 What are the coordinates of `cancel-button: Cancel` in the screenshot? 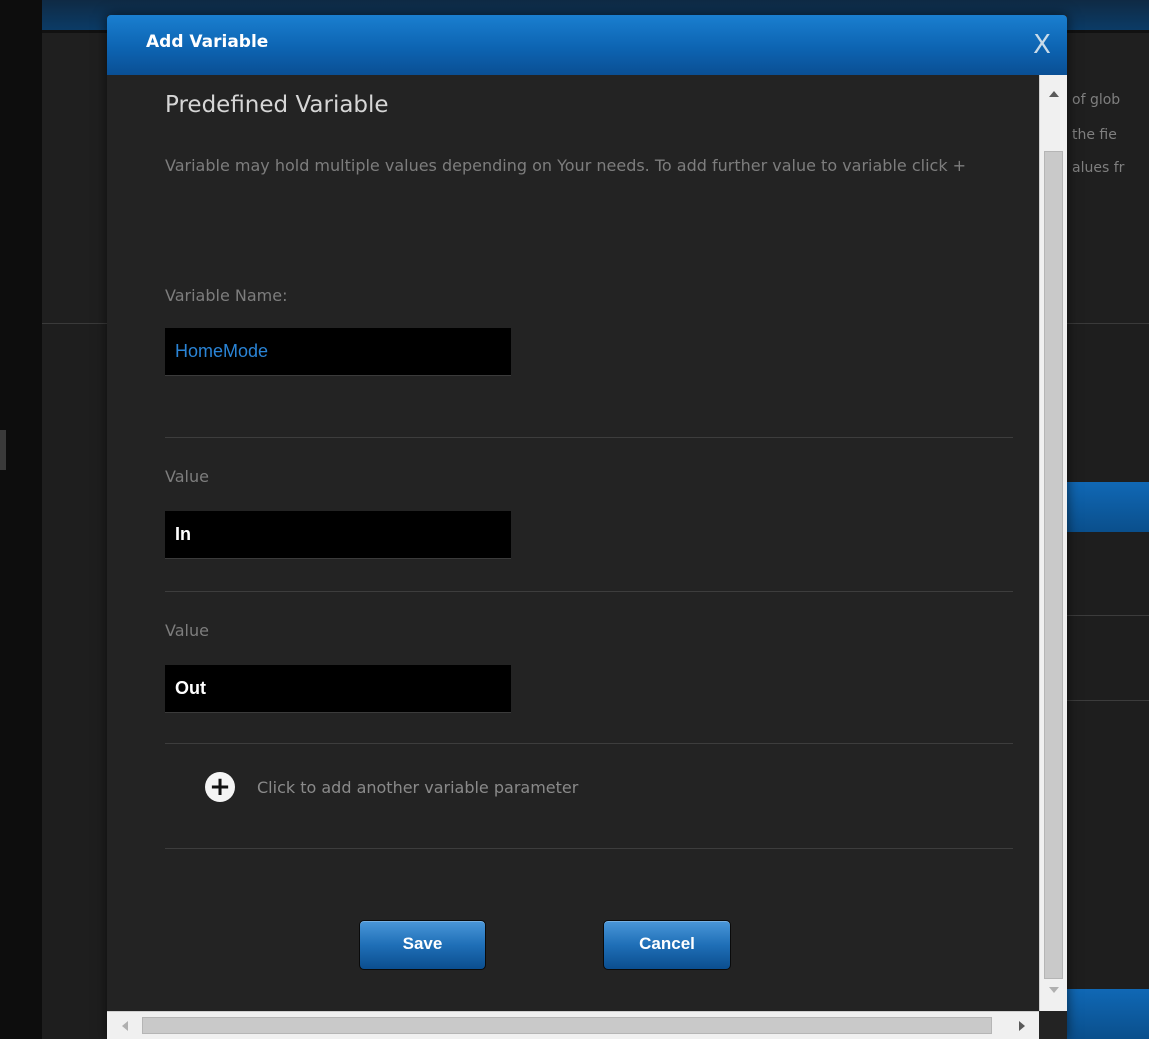 It's located at (667, 945).